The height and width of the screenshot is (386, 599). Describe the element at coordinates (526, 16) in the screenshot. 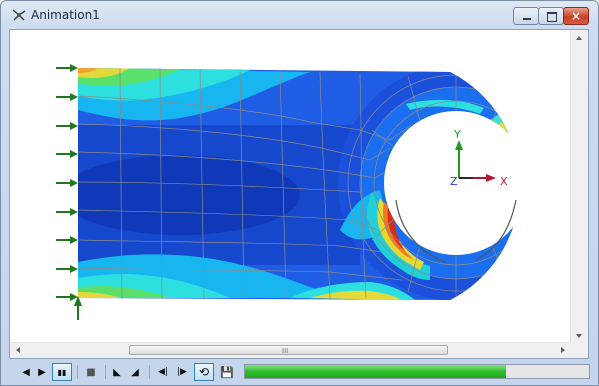

I see `minimize-button` at that location.